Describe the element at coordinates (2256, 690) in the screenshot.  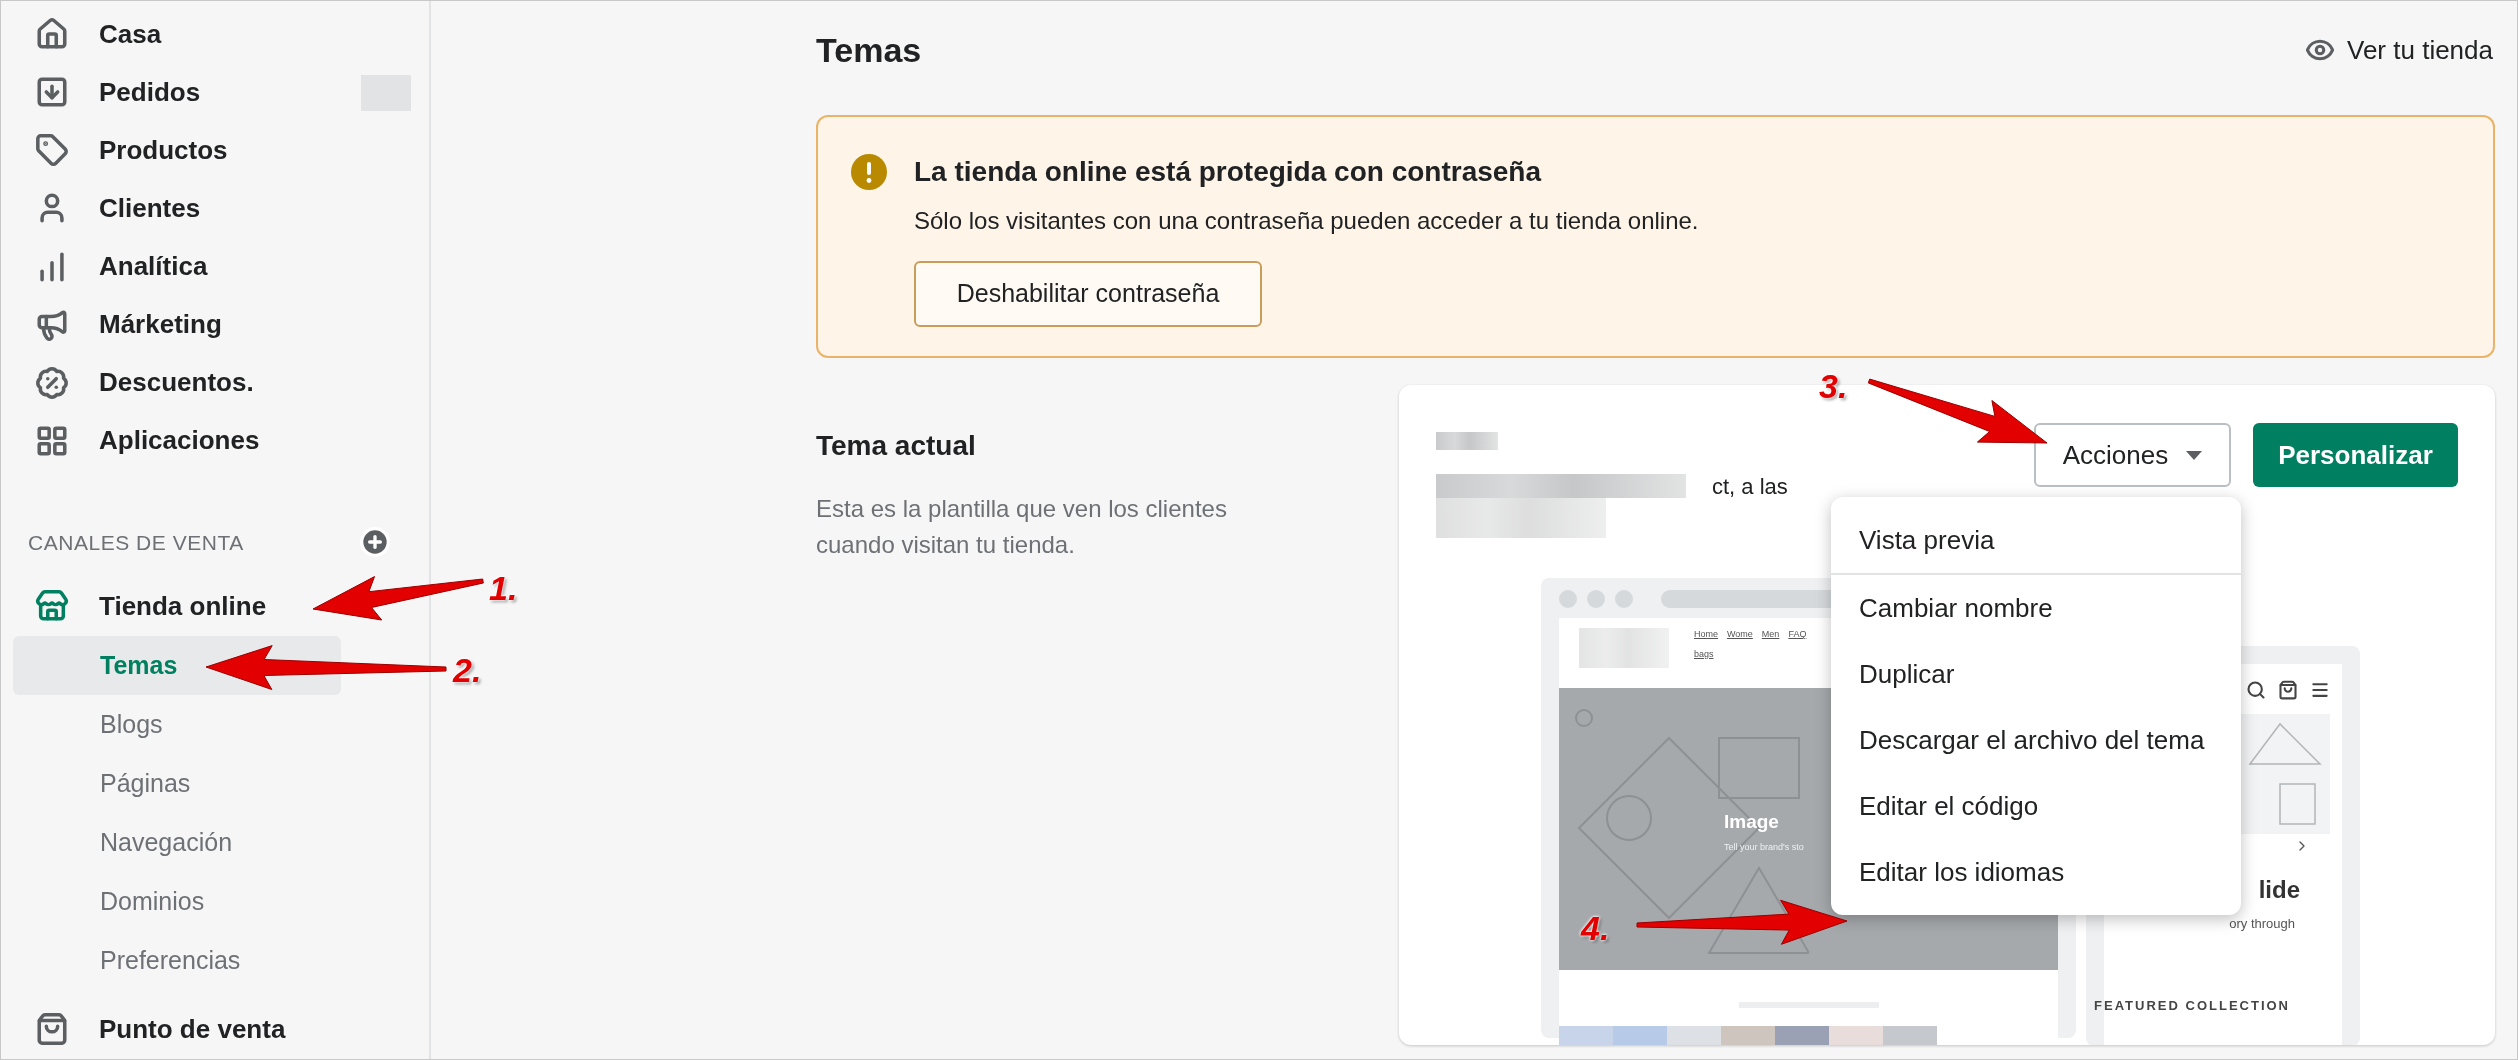
I see `search-icon` at that location.